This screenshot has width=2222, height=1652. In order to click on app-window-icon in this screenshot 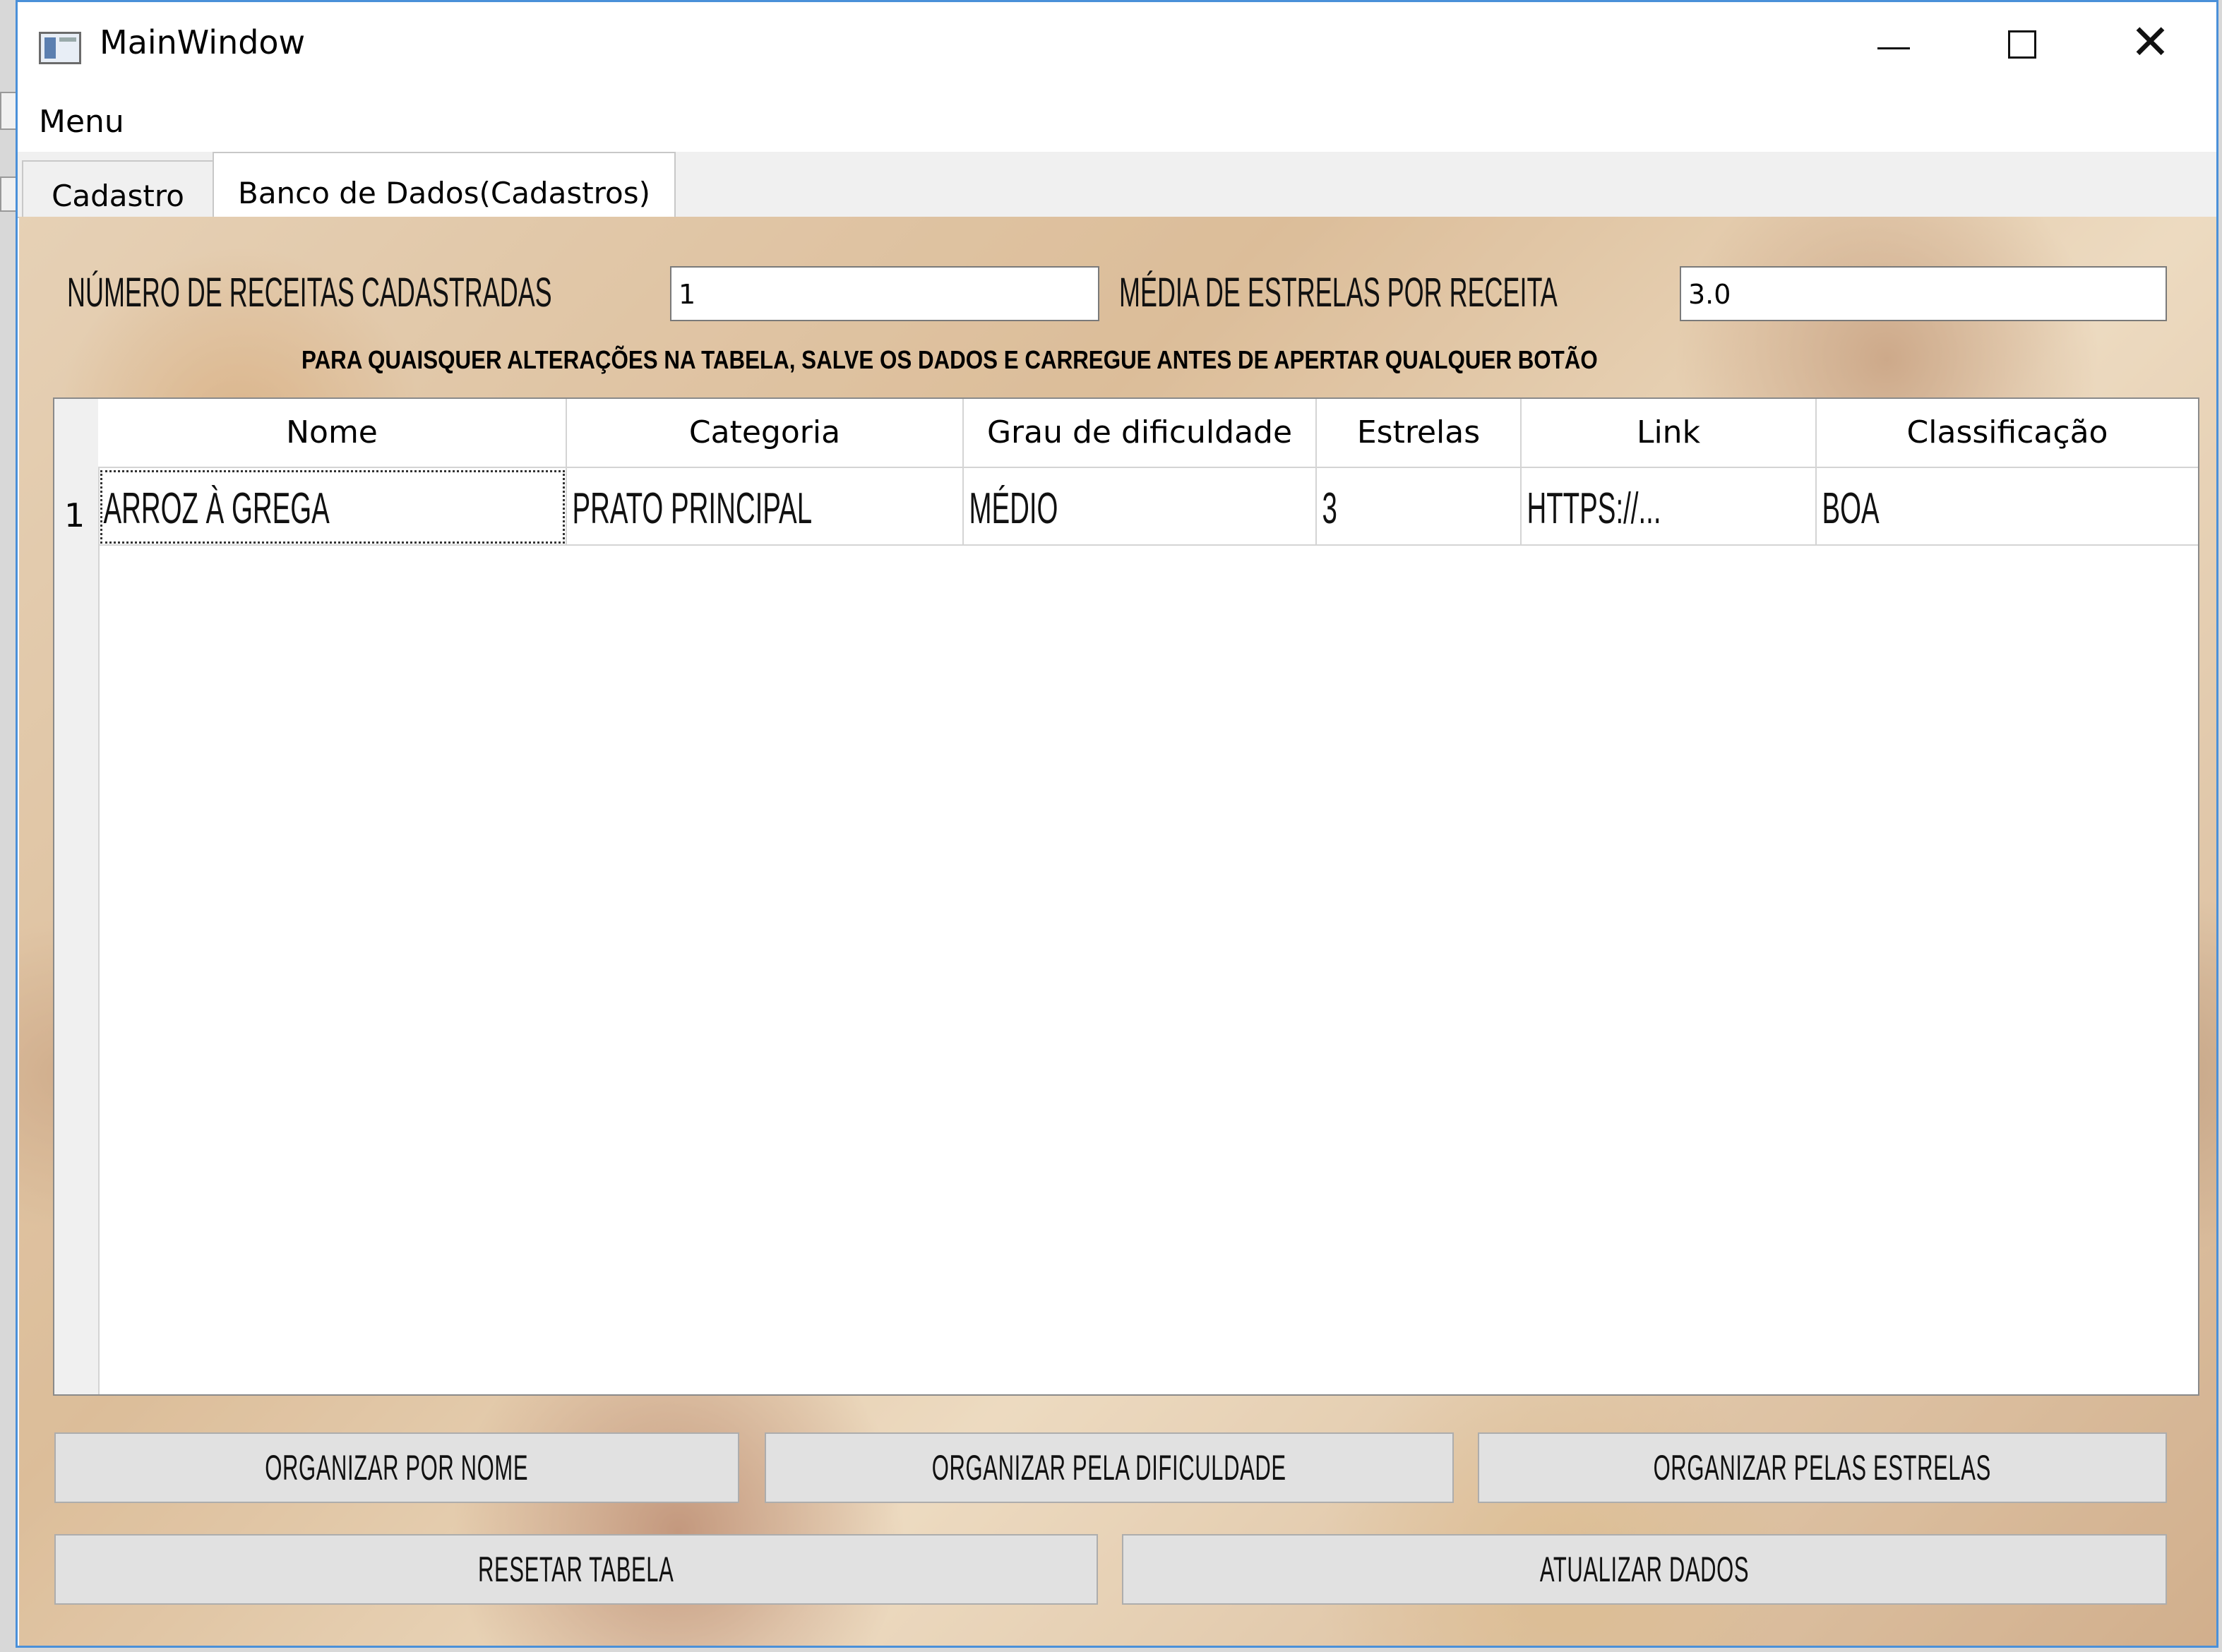, I will do `click(60, 48)`.